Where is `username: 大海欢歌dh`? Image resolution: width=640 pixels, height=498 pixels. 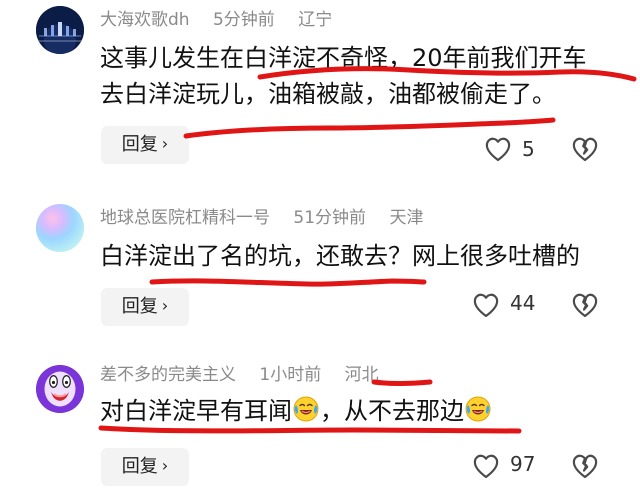
username: 大海欢歌dh is located at coordinates (145, 20).